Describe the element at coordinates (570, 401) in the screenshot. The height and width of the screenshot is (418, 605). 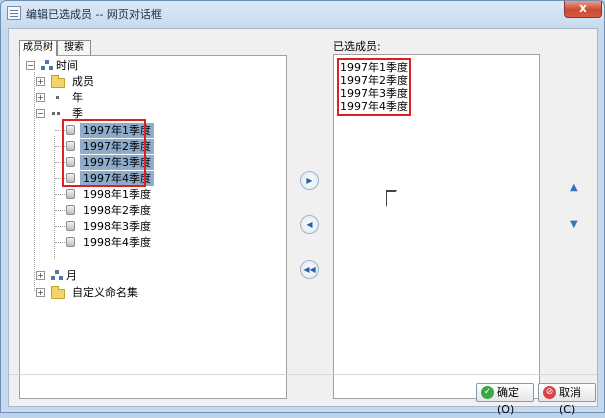
I see `cancel-button-label: 取消(C)` at that location.